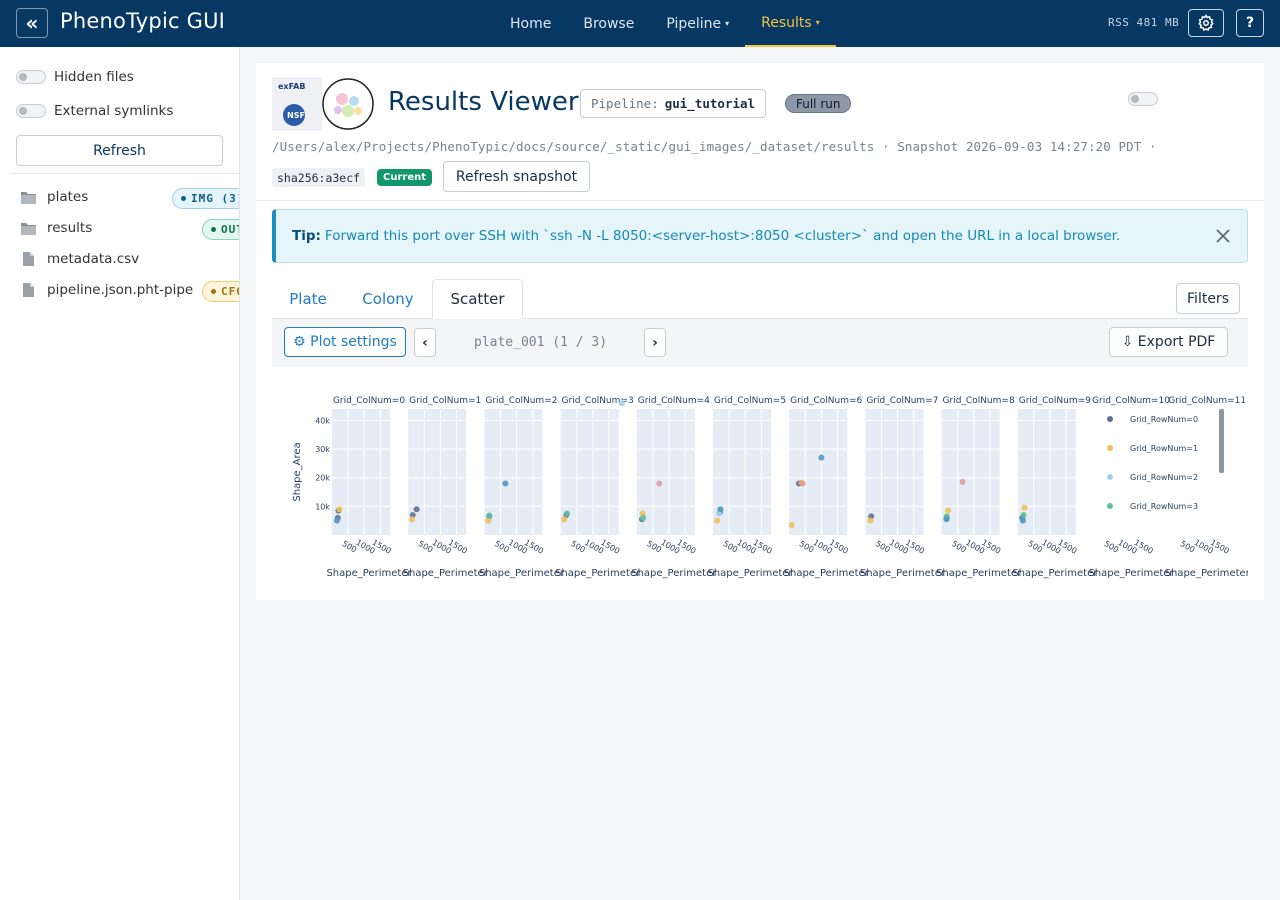 The width and height of the screenshot is (1280, 900). Describe the element at coordinates (902, 401) in the screenshot. I see `facet-label: Grid_ColNum=7` at that location.